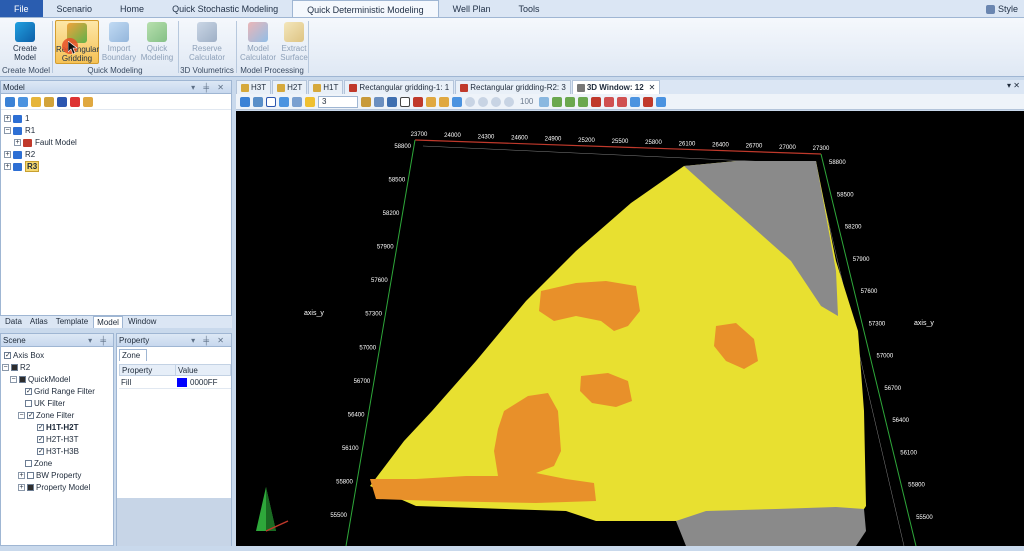 The width and height of the screenshot is (1024, 551). What do you see at coordinates (133, 355) in the screenshot?
I see `property-tab-zone: Zone` at bounding box center [133, 355].